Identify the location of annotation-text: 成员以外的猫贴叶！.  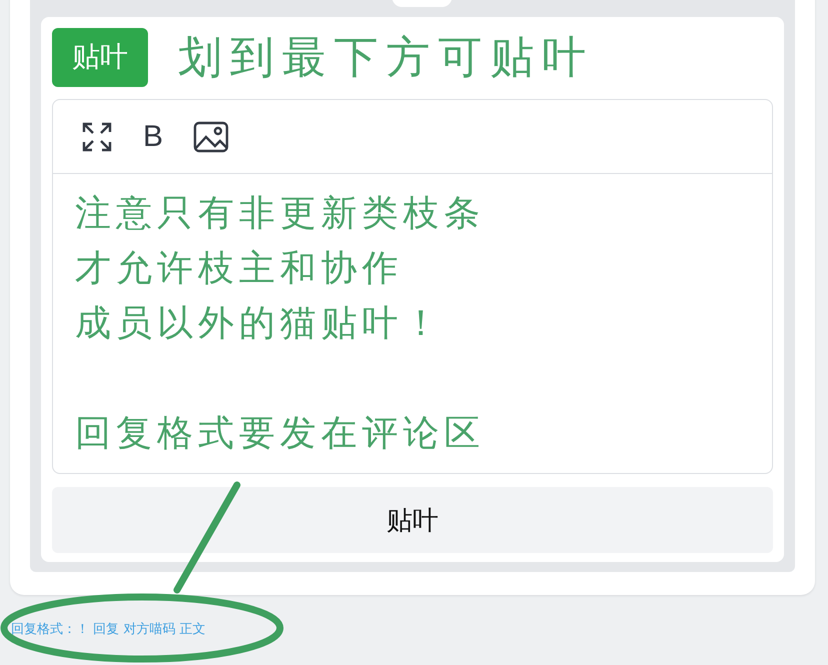
(260, 324).